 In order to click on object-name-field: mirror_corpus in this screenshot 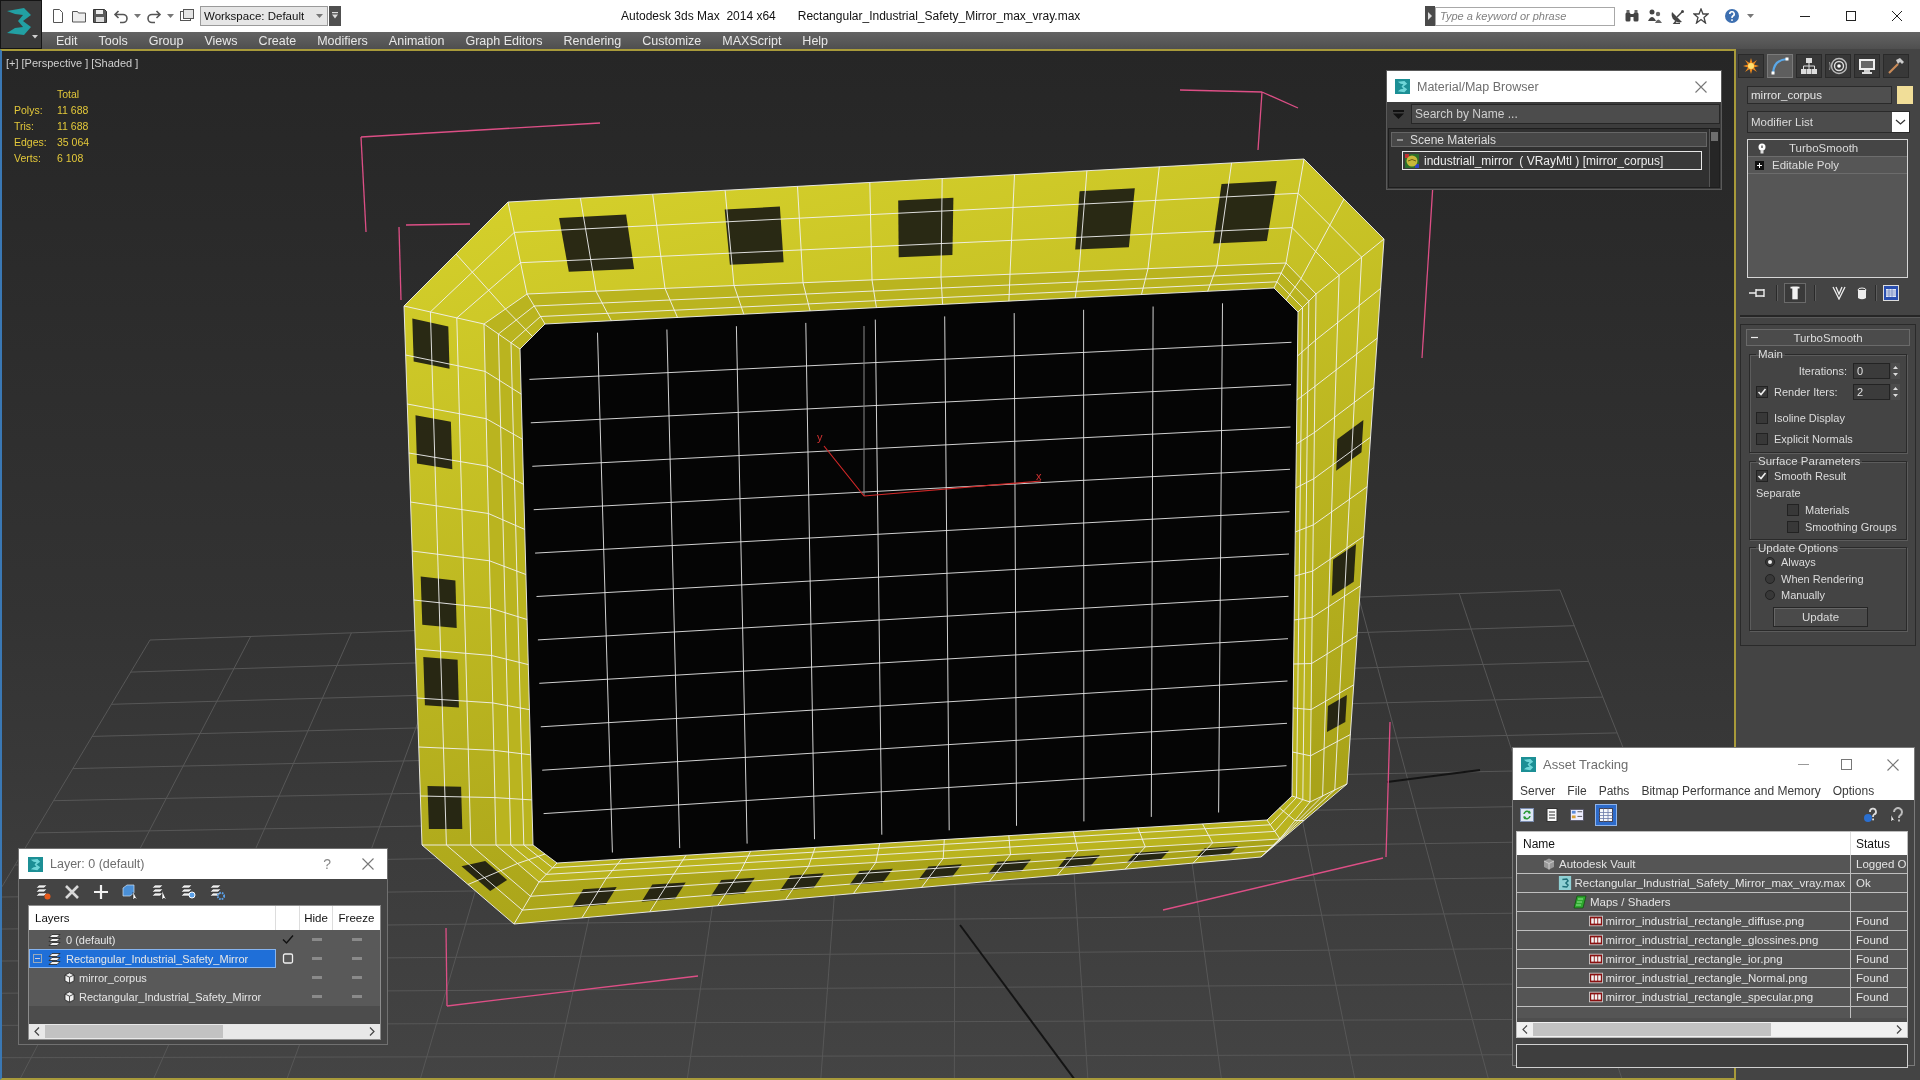, I will do `click(1819, 95)`.